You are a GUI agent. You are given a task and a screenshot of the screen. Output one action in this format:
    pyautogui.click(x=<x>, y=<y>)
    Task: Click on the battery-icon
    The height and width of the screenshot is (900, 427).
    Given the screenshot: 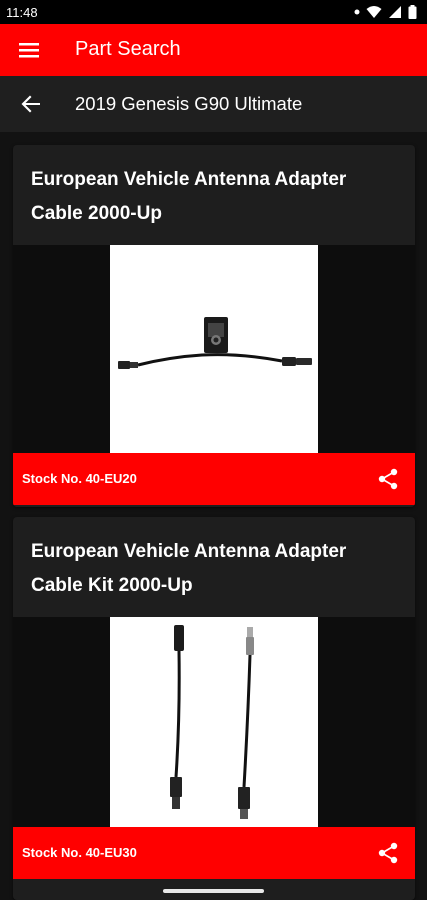 What is the action you would take?
    pyautogui.click(x=412, y=12)
    